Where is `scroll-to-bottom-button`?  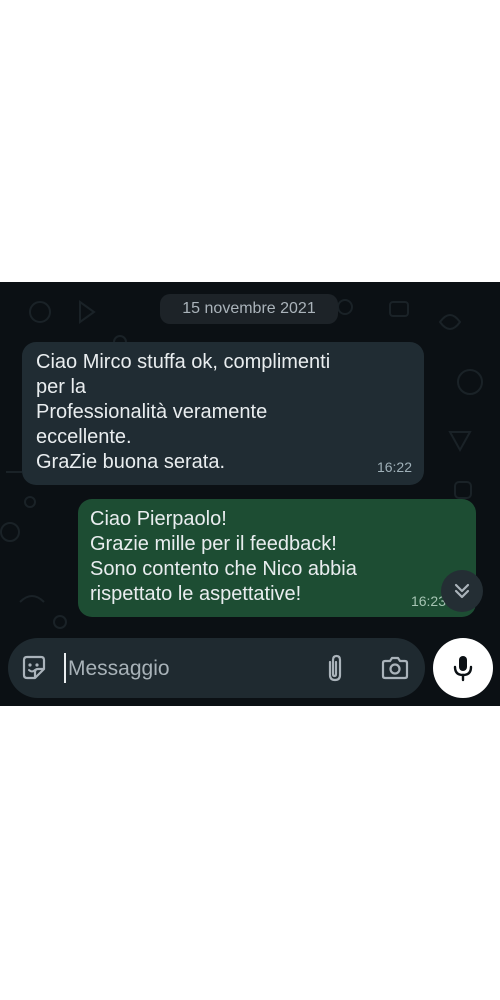 scroll-to-bottom-button is located at coordinates (462, 591).